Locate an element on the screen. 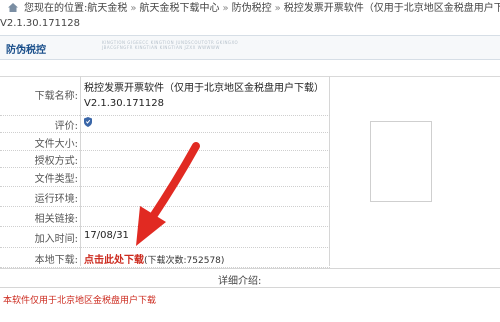 The height and width of the screenshot is (322, 500). download-value: 点击此处下载(下载次数:752578) is located at coordinates (206, 258).